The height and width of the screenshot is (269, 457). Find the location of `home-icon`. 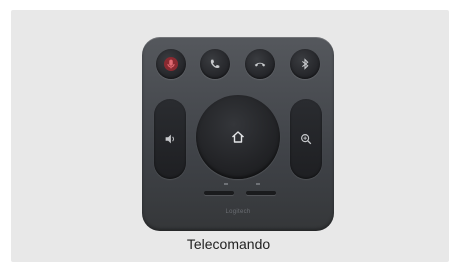

home-icon is located at coordinates (238, 137).